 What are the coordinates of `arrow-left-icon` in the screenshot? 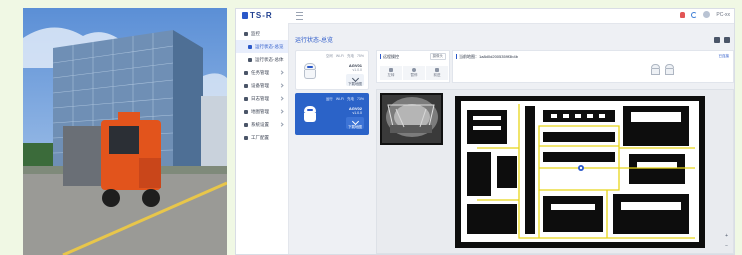 It's located at (391, 70).